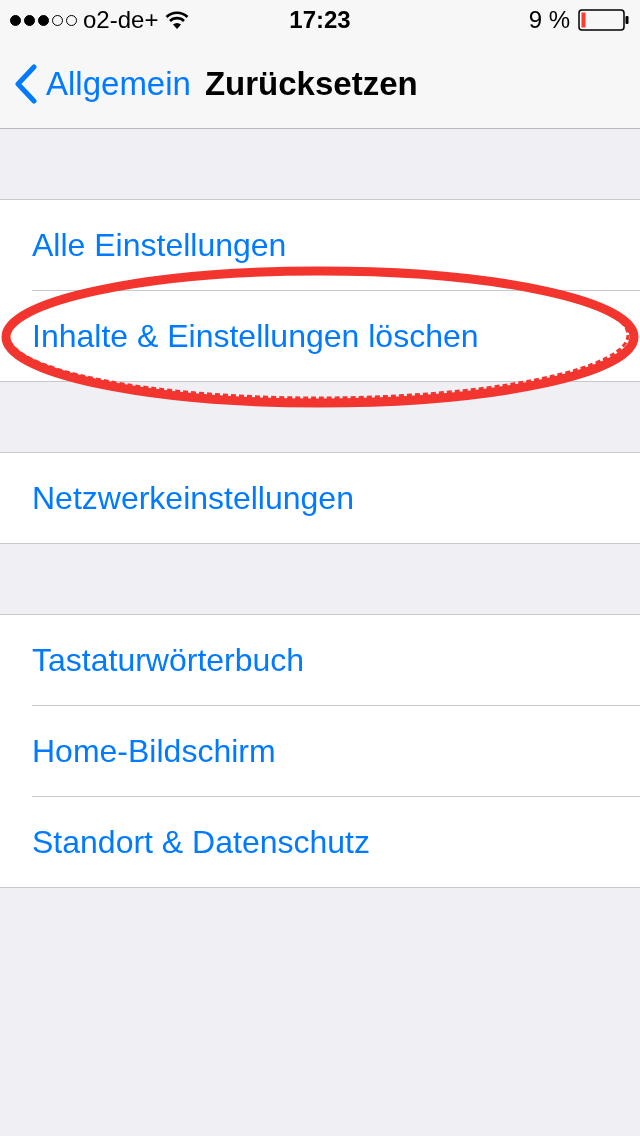 This screenshot has width=640, height=1136. What do you see at coordinates (159, 245) in the screenshot?
I see `settings-item: Alle Einstellungen` at bounding box center [159, 245].